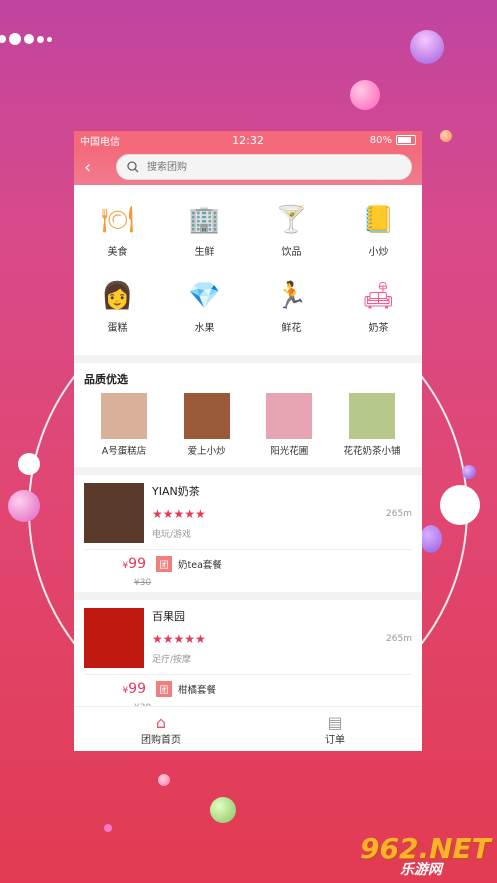  I want to click on category-label: 水果, so click(204, 328).